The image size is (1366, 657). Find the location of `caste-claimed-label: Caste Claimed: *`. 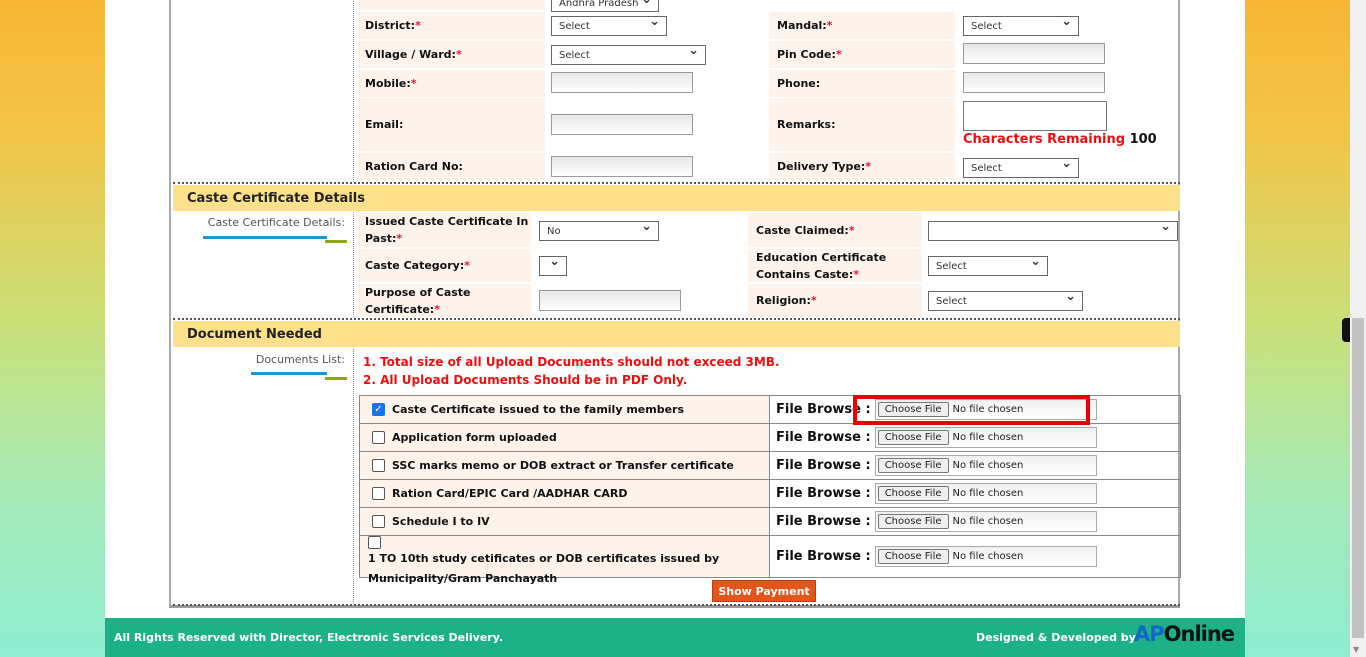

caste-claimed-label: Caste Claimed: * is located at coordinates (835, 230).